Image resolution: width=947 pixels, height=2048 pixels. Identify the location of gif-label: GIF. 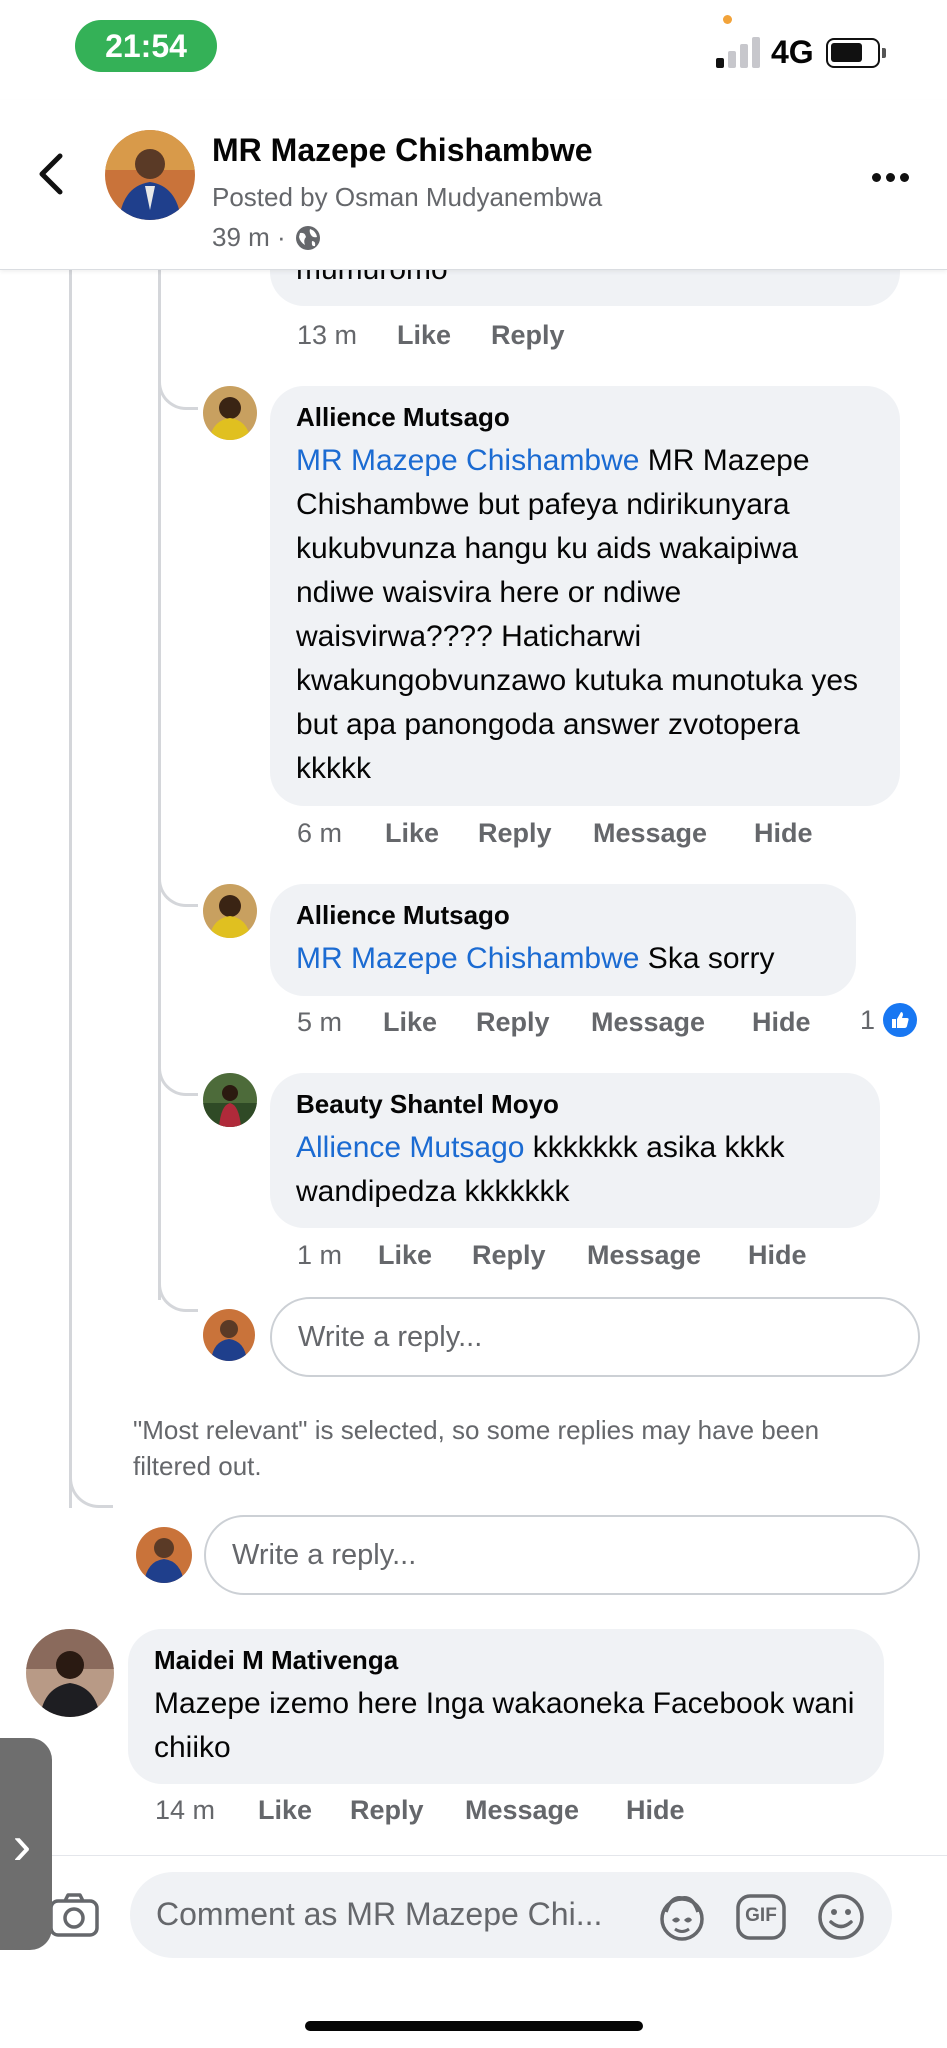
(761, 1915).